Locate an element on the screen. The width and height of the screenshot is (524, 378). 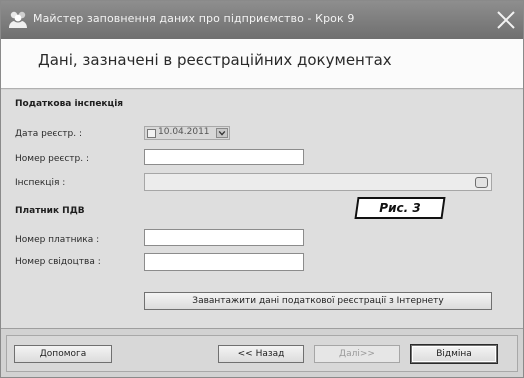
figure-label: Рис. 3 is located at coordinates (400, 208).